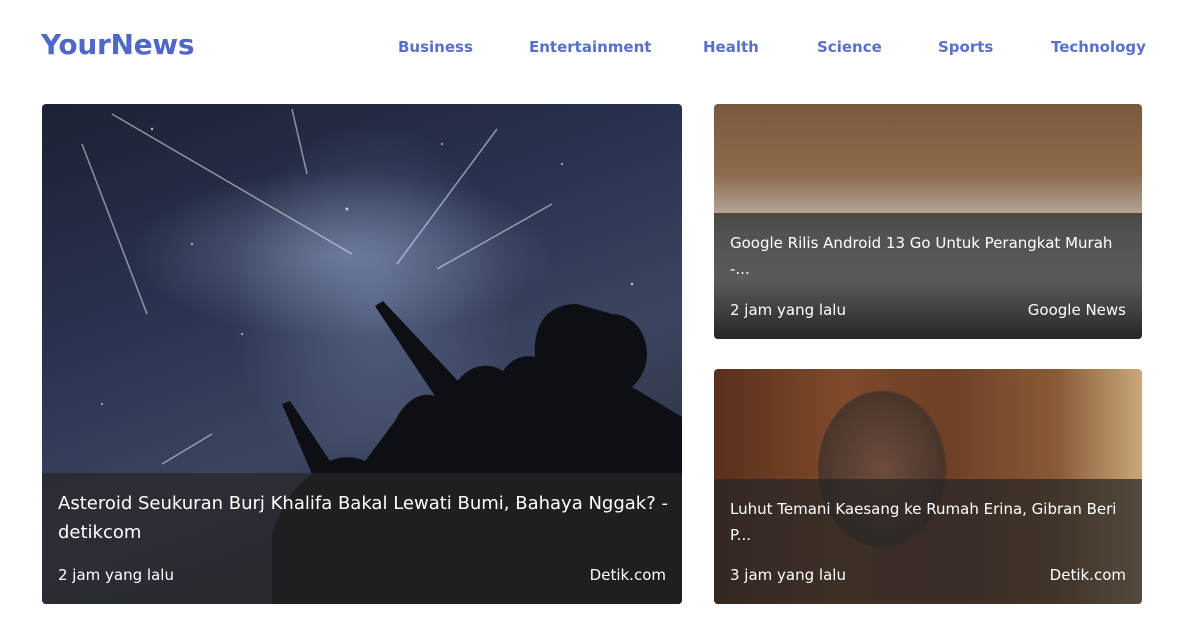 This screenshot has height=628, width=1185. Describe the element at coordinates (731, 47) in the screenshot. I see `nav-health: Health` at that location.